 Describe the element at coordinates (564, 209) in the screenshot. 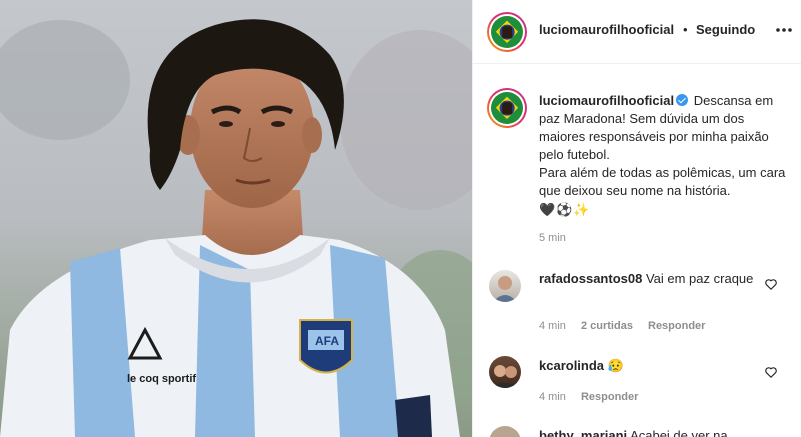

I see `soccer-ball-icon: ⚽` at that location.